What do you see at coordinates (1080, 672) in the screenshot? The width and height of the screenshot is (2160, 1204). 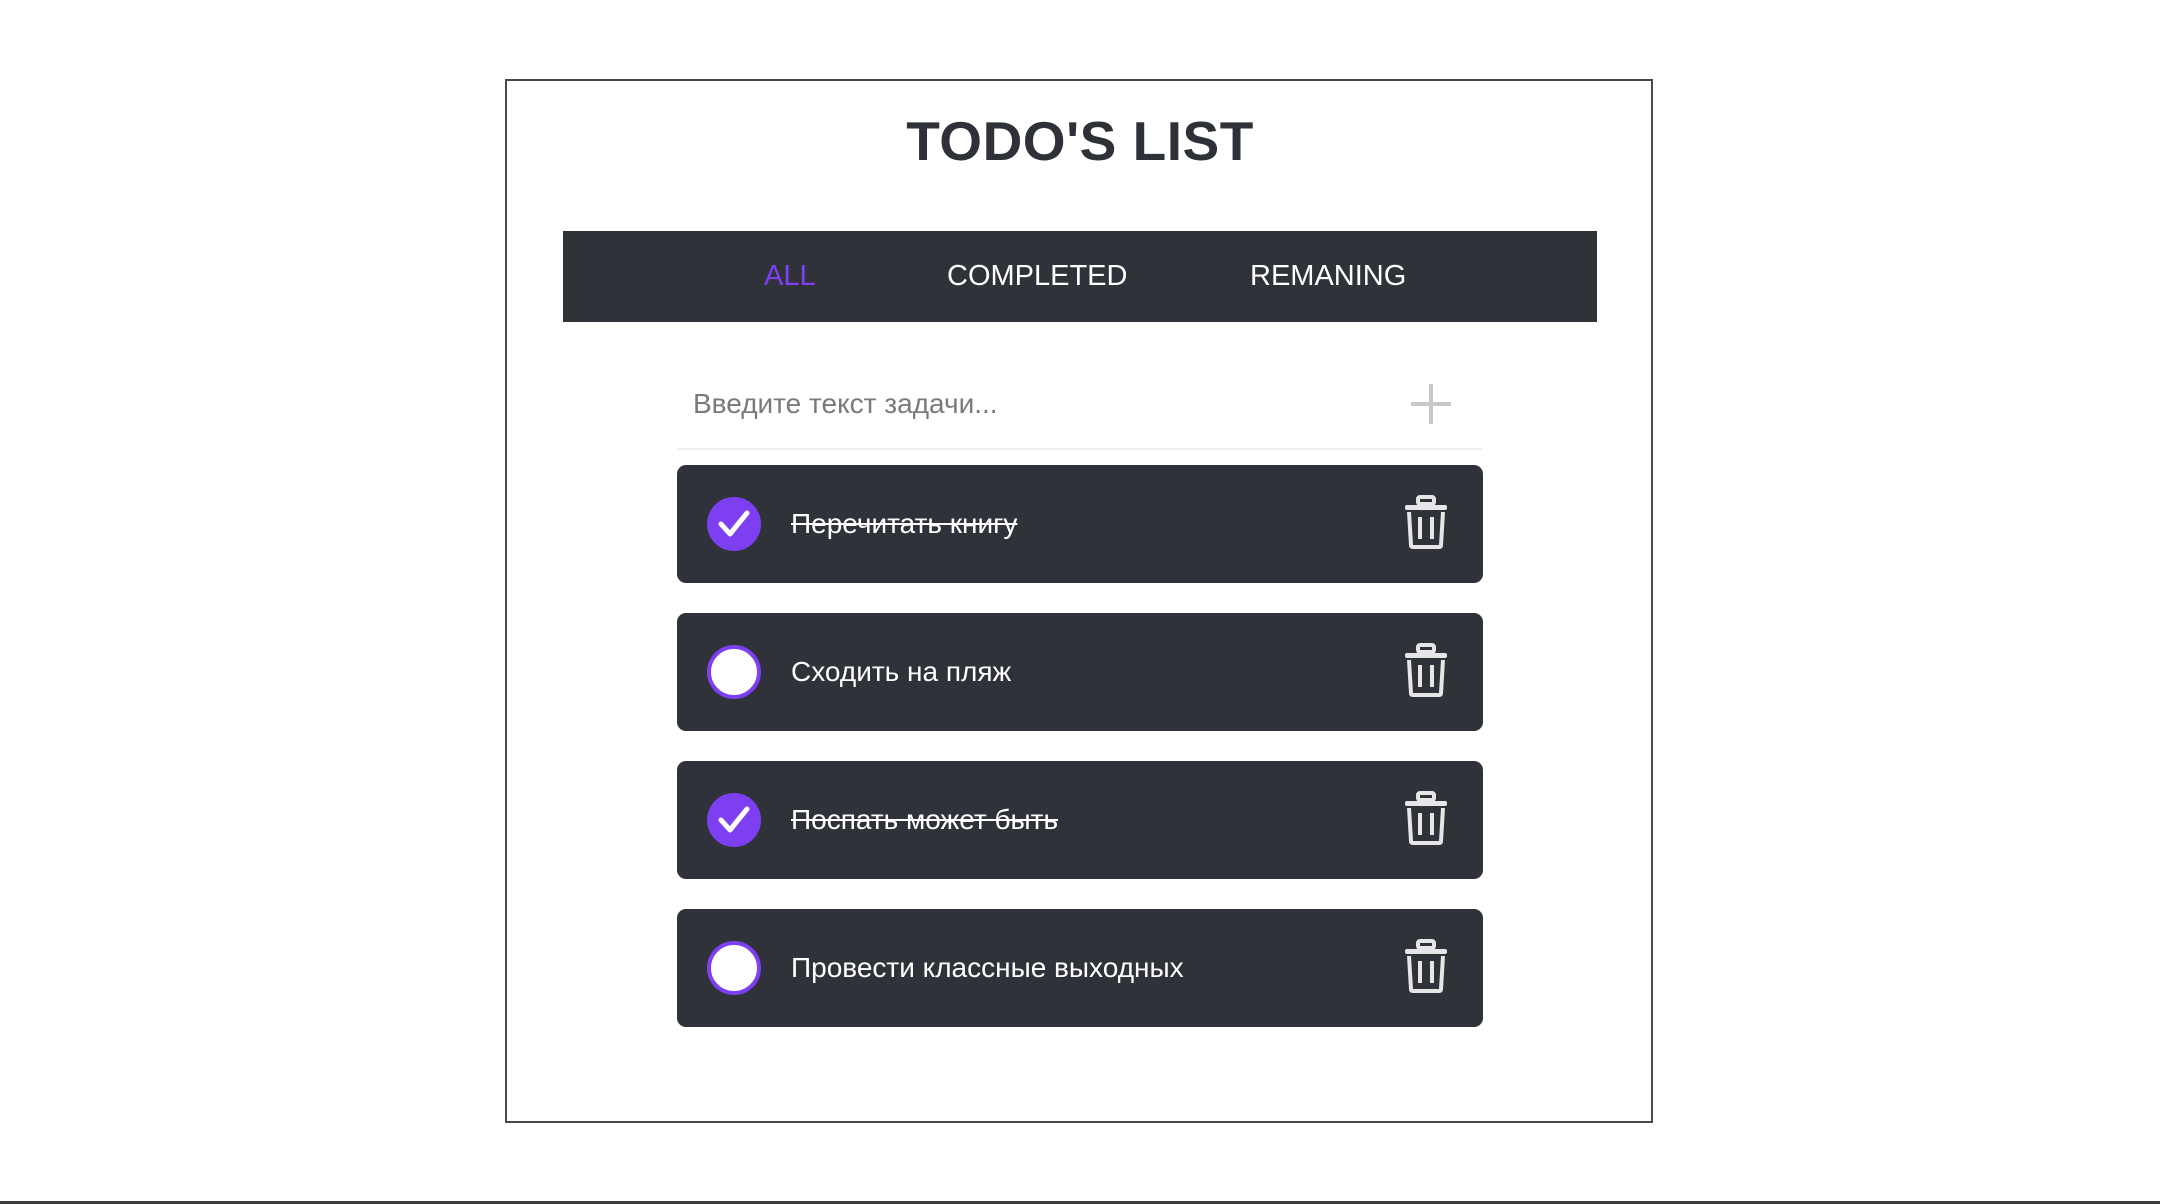 I see `todo-item: Сходить на пляж` at bounding box center [1080, 672].